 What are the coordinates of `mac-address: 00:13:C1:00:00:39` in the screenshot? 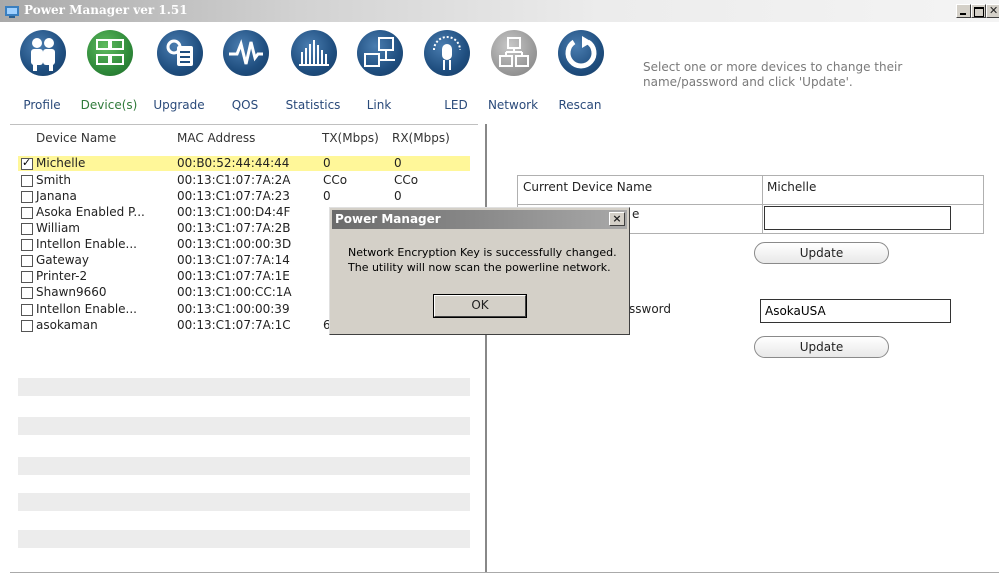 It's located at (233, 309).